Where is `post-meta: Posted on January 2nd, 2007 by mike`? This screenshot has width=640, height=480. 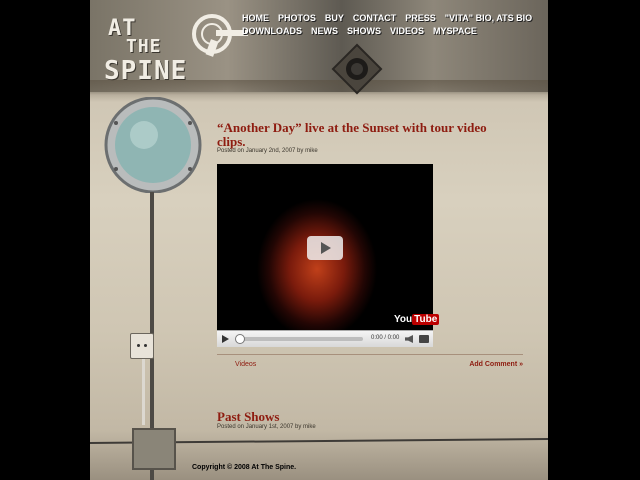
post-meta: Posted on January 2nd, 2007 by mike is located at coordinates (267, 151).